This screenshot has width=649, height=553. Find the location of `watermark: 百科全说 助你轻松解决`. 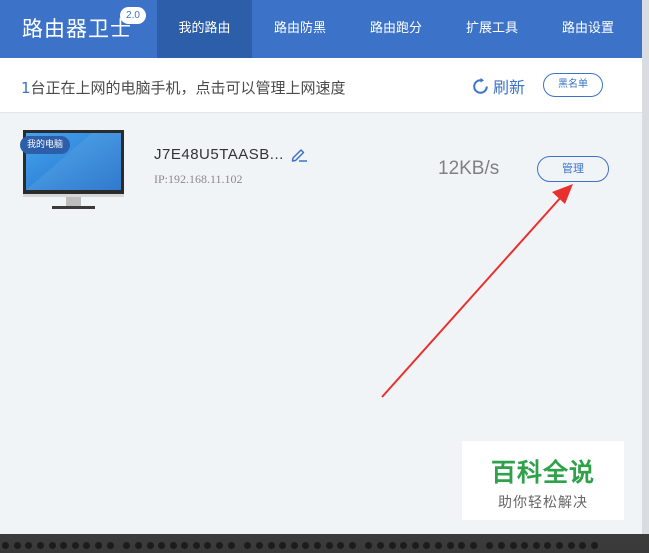

watermark: 百科全说 助你轻松解决 is located at coordinates (543, 480).